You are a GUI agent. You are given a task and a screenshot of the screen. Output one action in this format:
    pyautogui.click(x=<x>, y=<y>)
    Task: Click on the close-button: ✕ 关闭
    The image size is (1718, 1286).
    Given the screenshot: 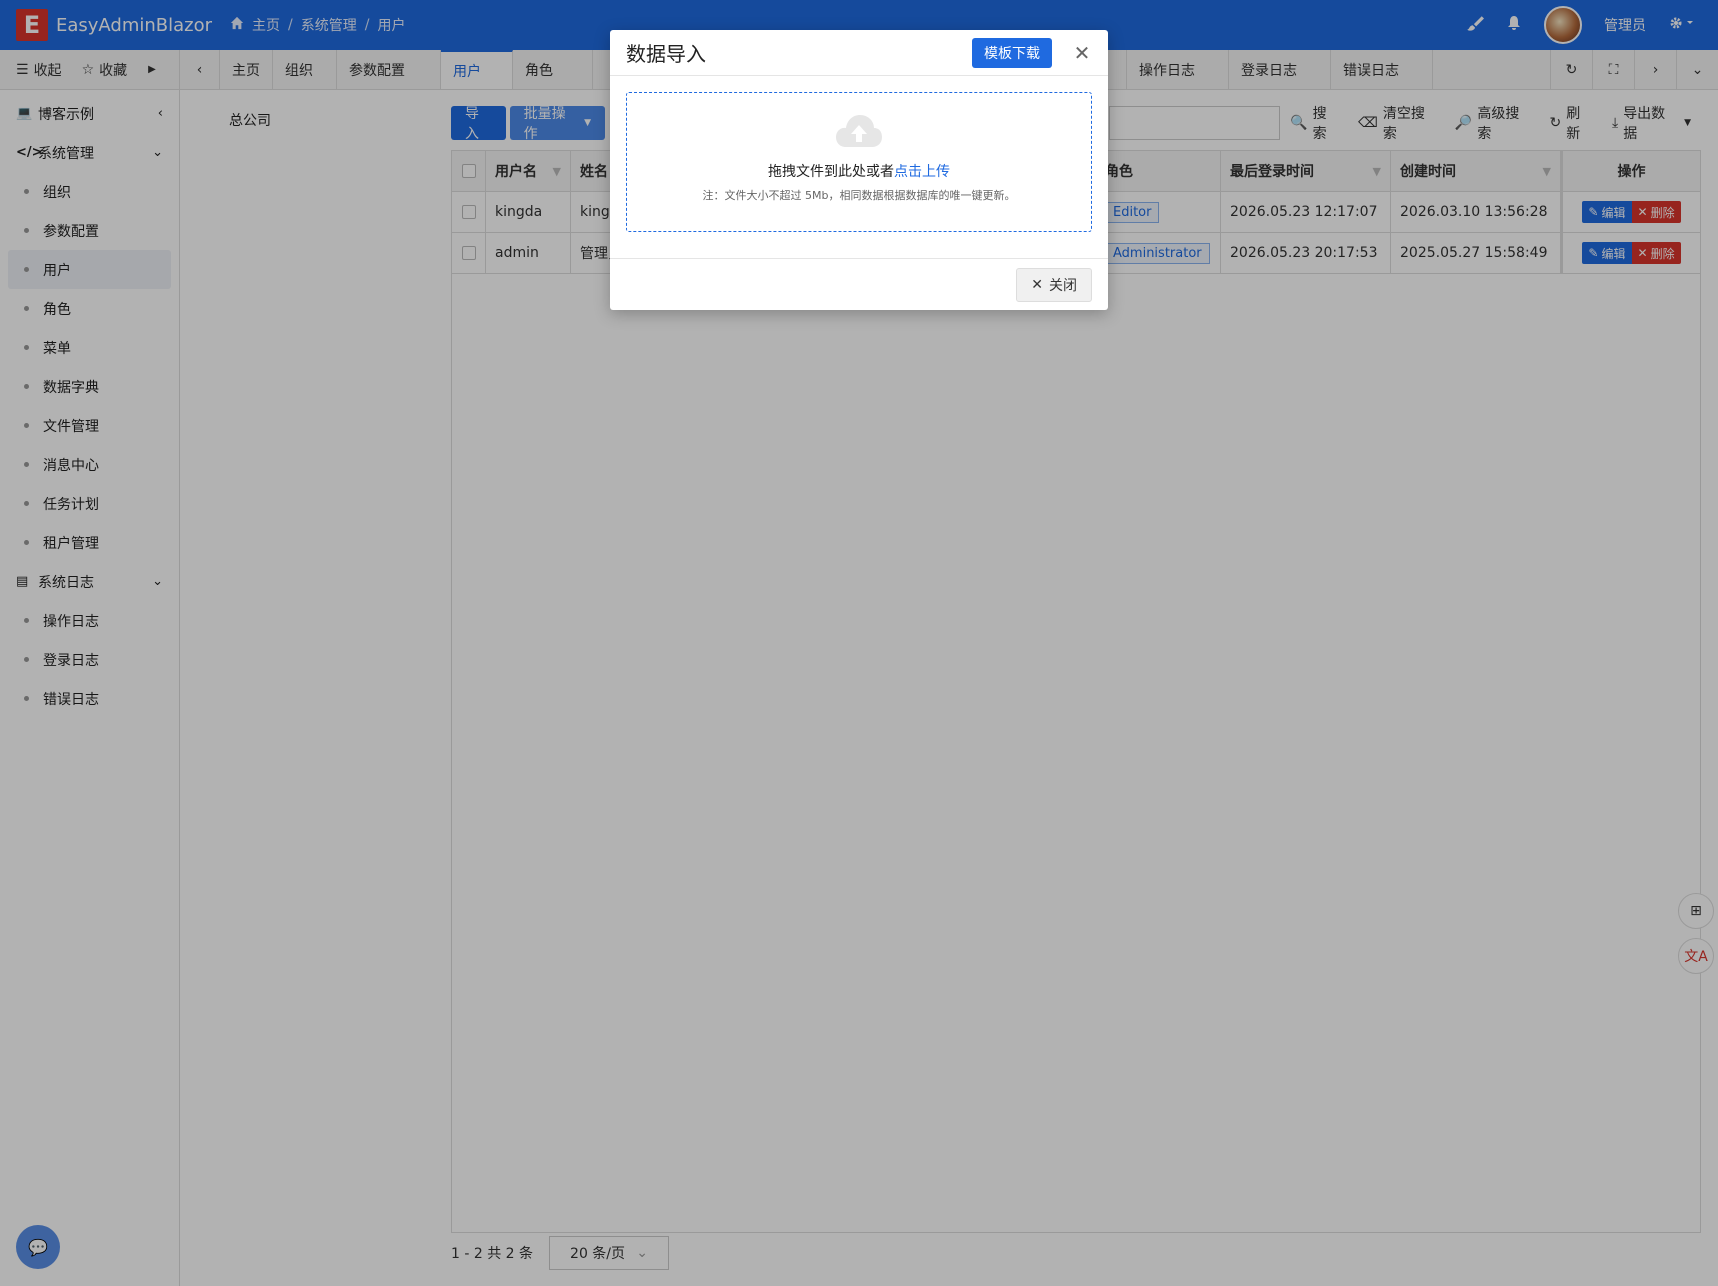 What is the action you would take?
    pyautogui.click(x=1054, y=284)
    